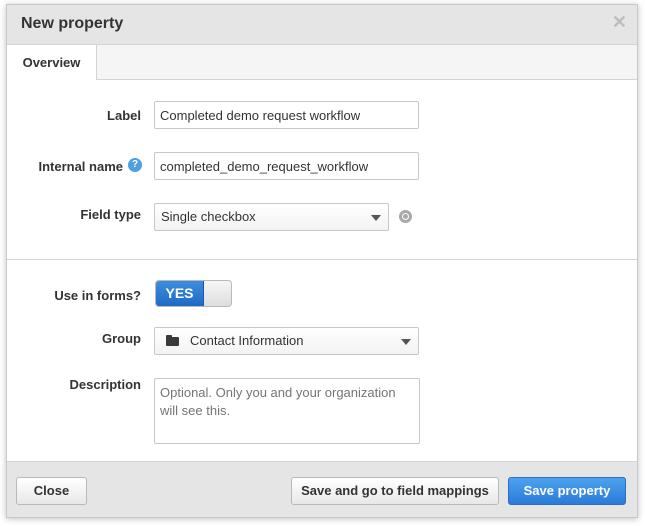  Describe the element at coordinates (180, 293) in the screenshot. I see `toggle-yes-label: YES` at that location.